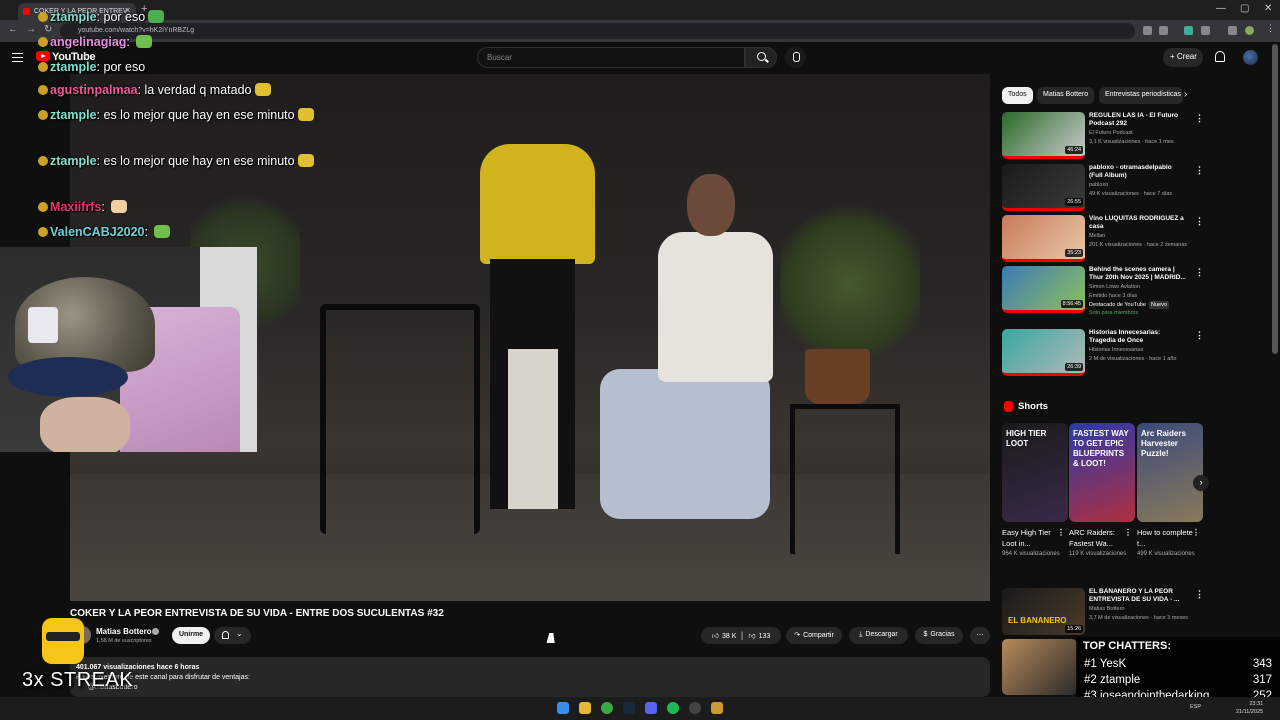  I want to click on search-placeholder: Buscar, so click(499, 57).